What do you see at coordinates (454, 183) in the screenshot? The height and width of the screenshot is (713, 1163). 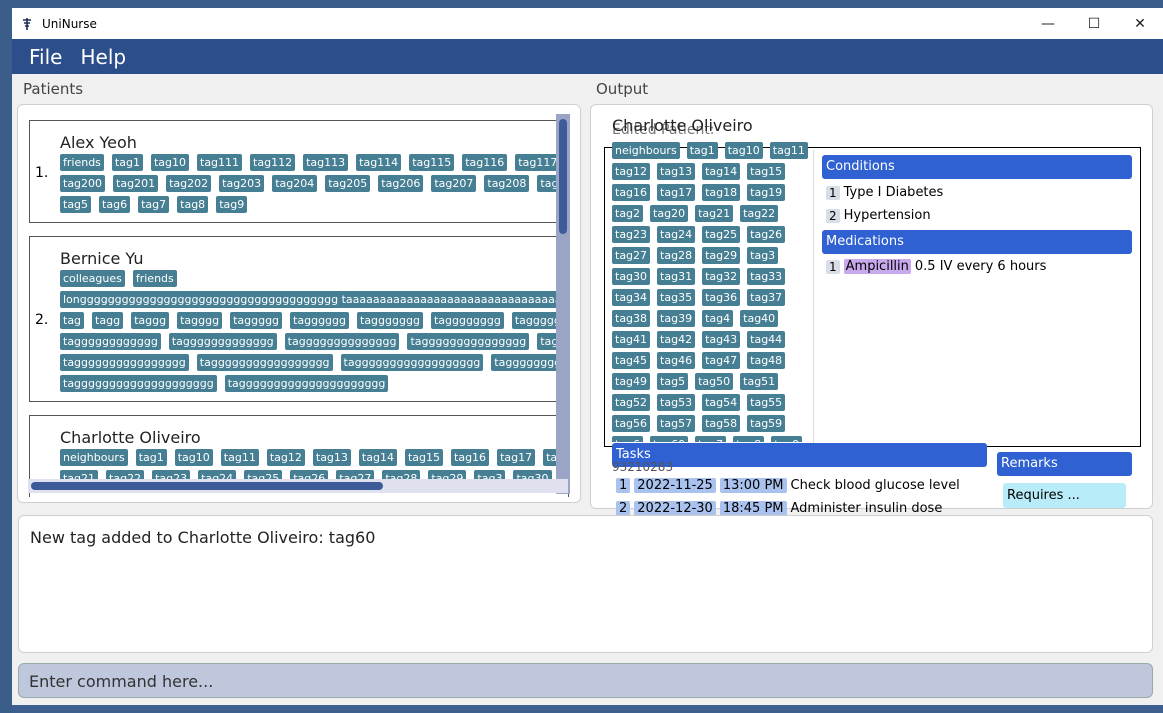 I see `tag: tag207` at bounding box center [454, 183].